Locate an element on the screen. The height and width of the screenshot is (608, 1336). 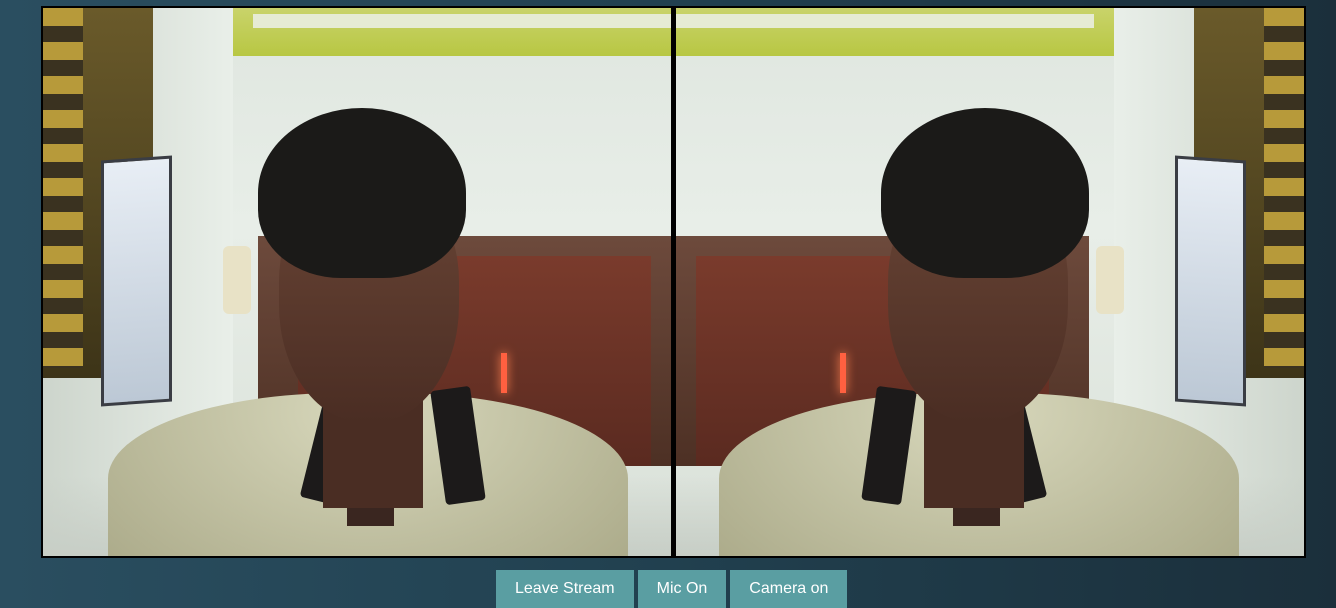
camera-toggle-button: Camera on is located at coordinates (789, 589).